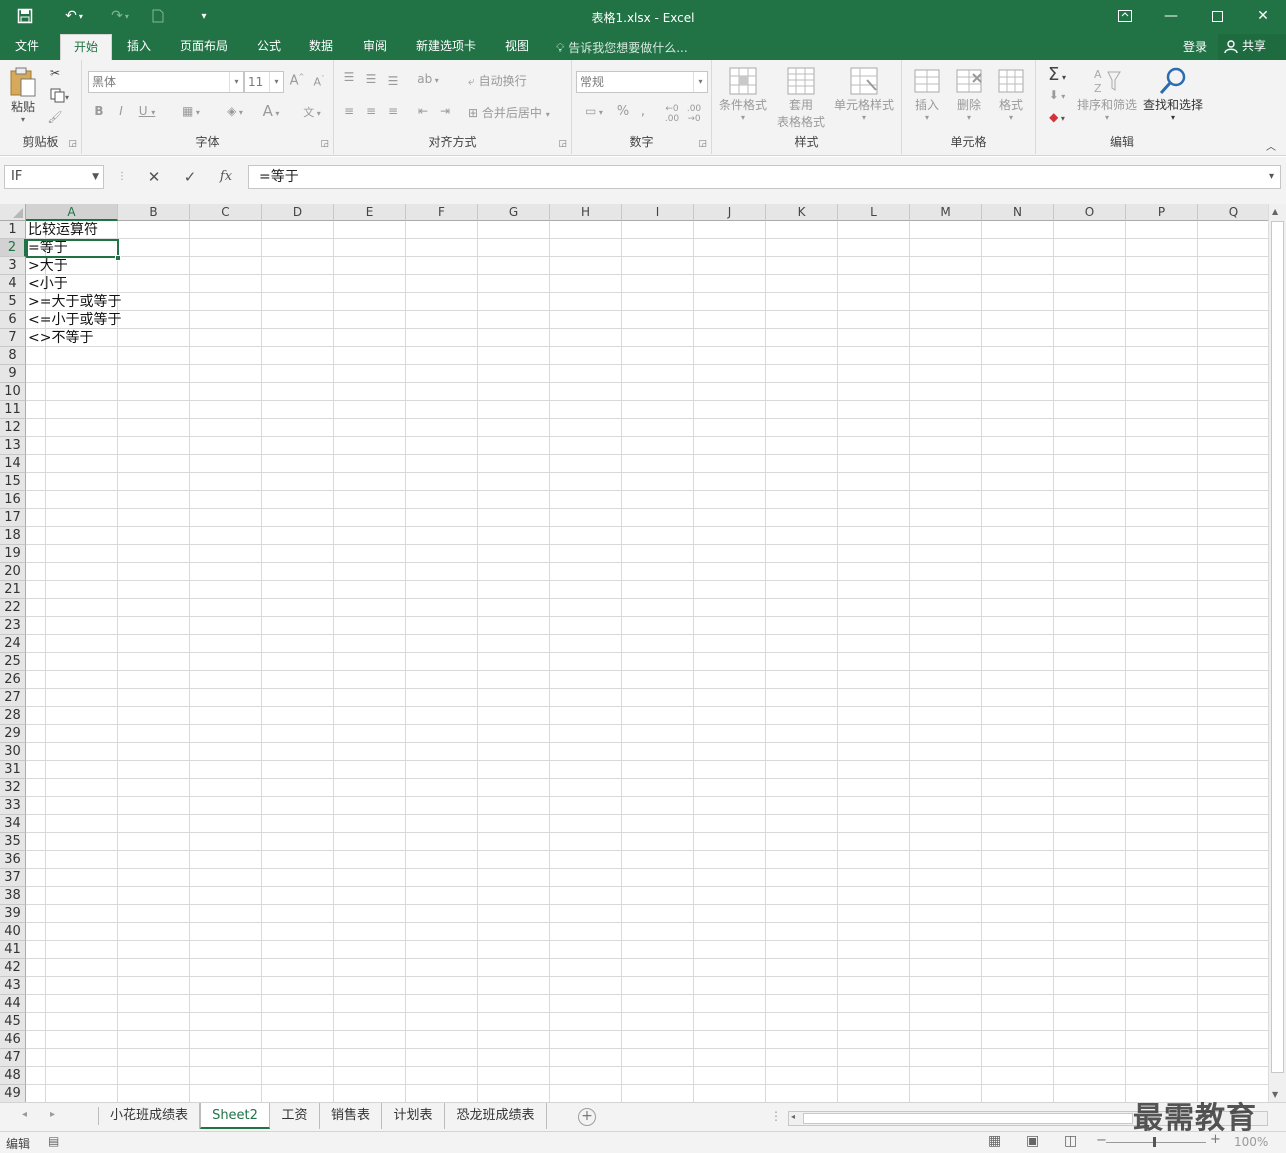  What do you see at coordinates (13, 968) in the screenshot?
I see `row-header: 42` at bounding box center [13, 968].